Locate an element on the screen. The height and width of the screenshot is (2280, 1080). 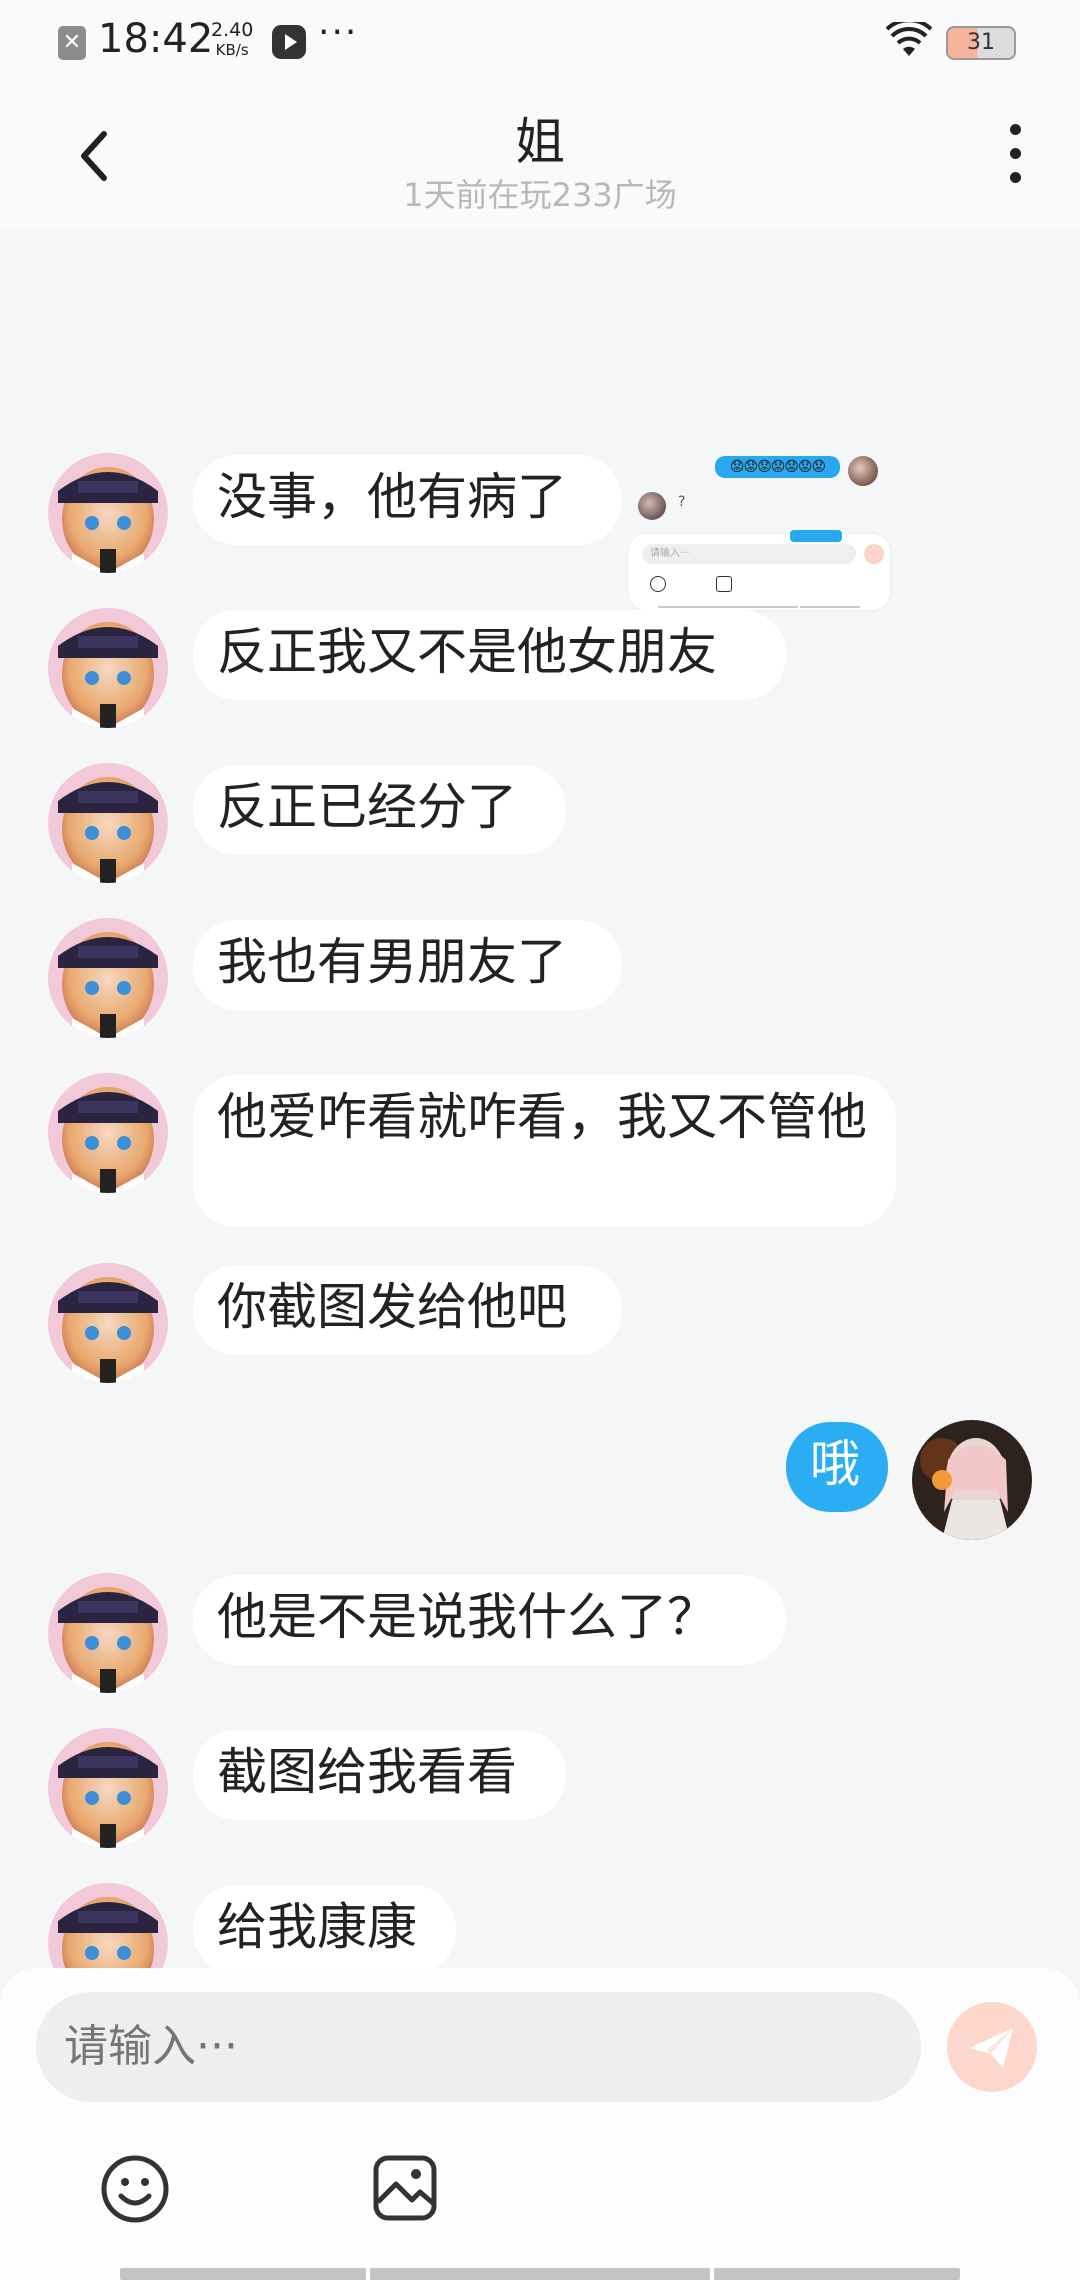
wifi-icon is located at coordinates (909, 39).